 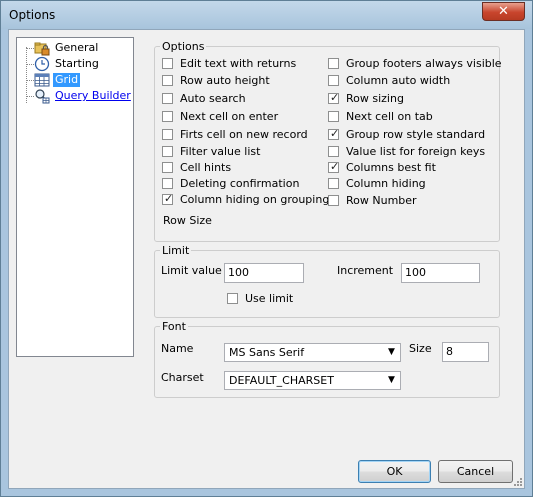 I want to click on font-name-label: Name, so click(x=177, y=348).